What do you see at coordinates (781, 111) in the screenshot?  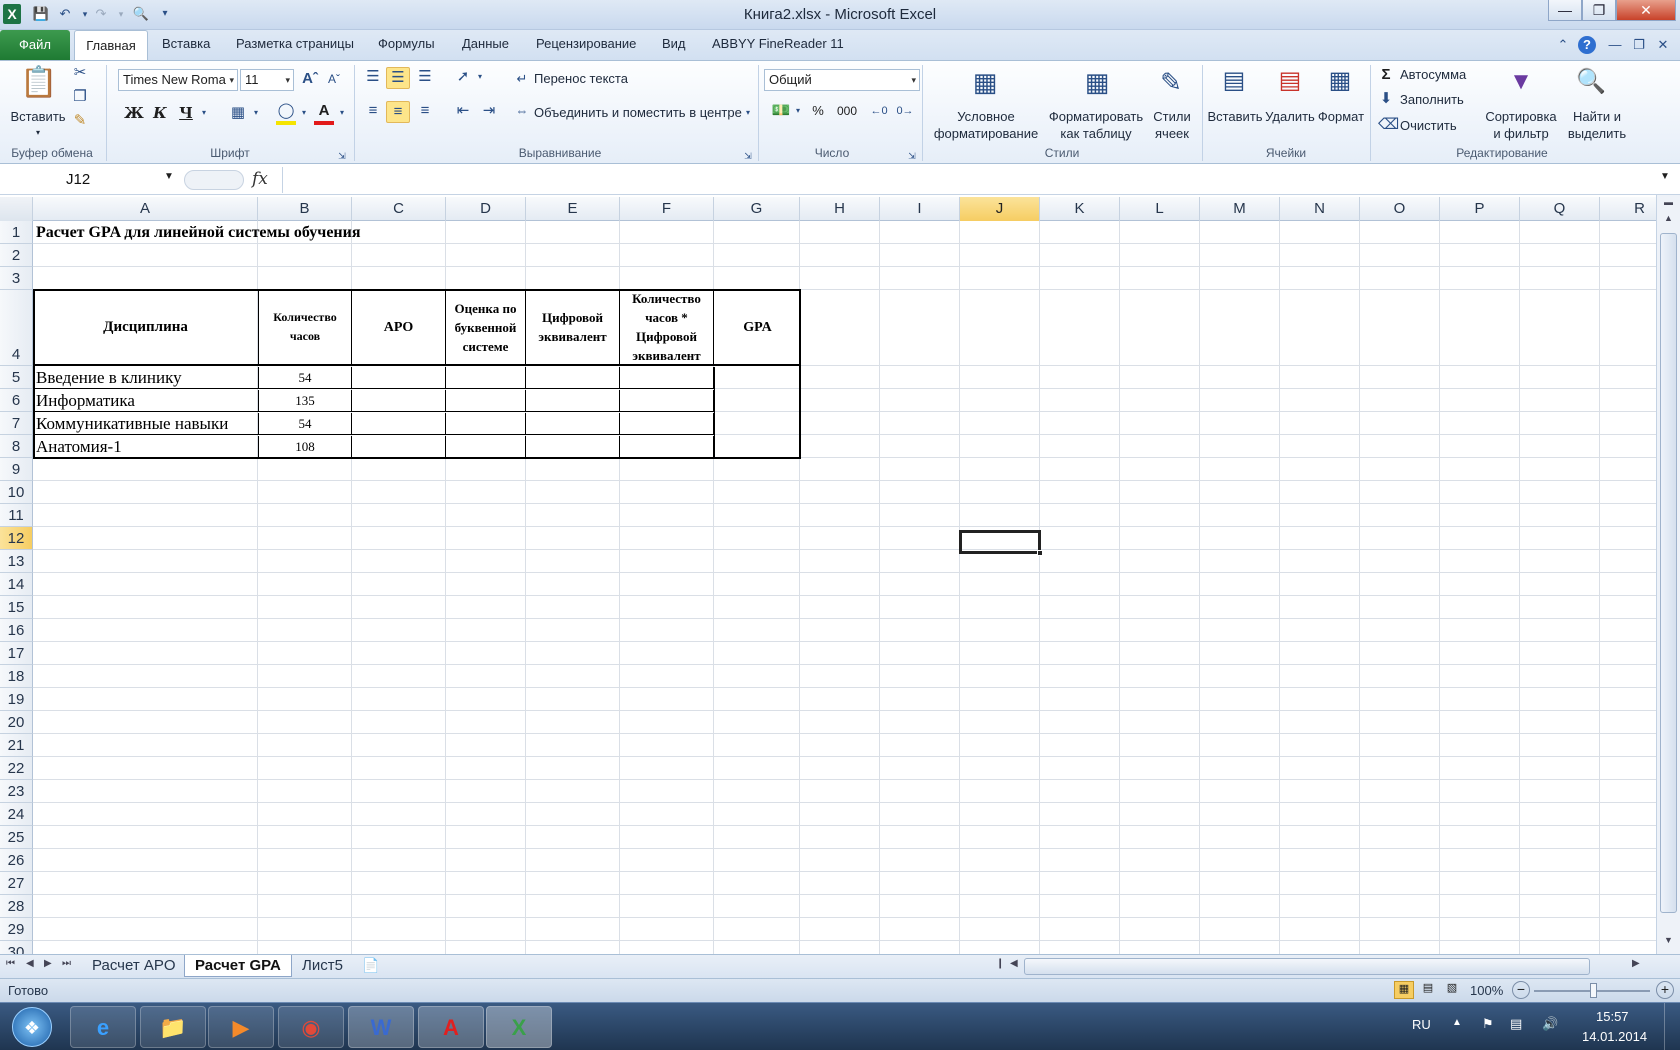 I see `currency-format-icon: 💵` at bounding box center [781, 111].